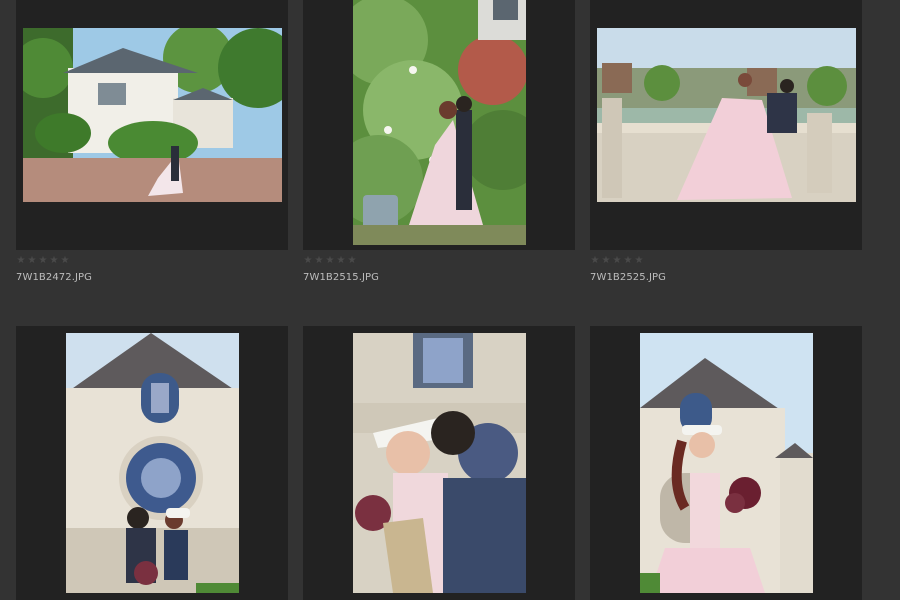 The width and height of the screenshot is (900, 600). Describe the element at coordinates (628, 277) in the screenshot. I see `thumbnail-filename: 7W1B2525.JPG` at that location.